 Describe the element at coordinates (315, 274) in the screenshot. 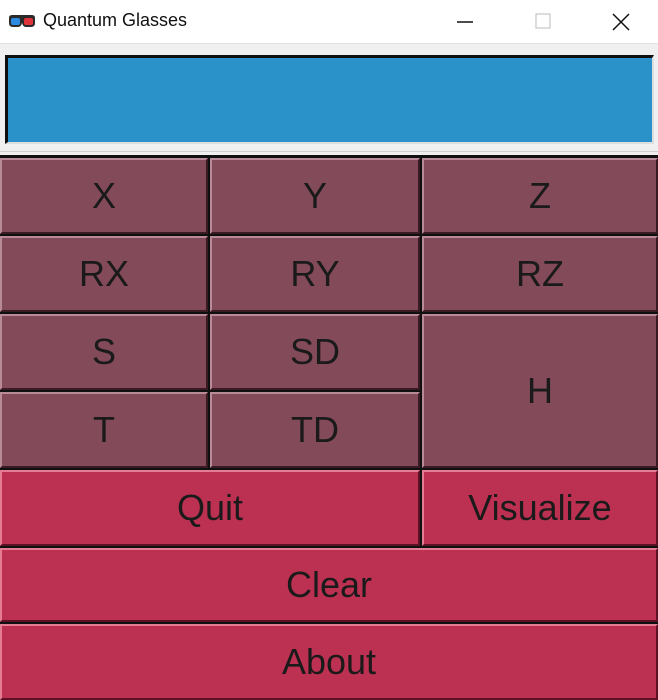

I see `gate-ry-button: RY` at that location.